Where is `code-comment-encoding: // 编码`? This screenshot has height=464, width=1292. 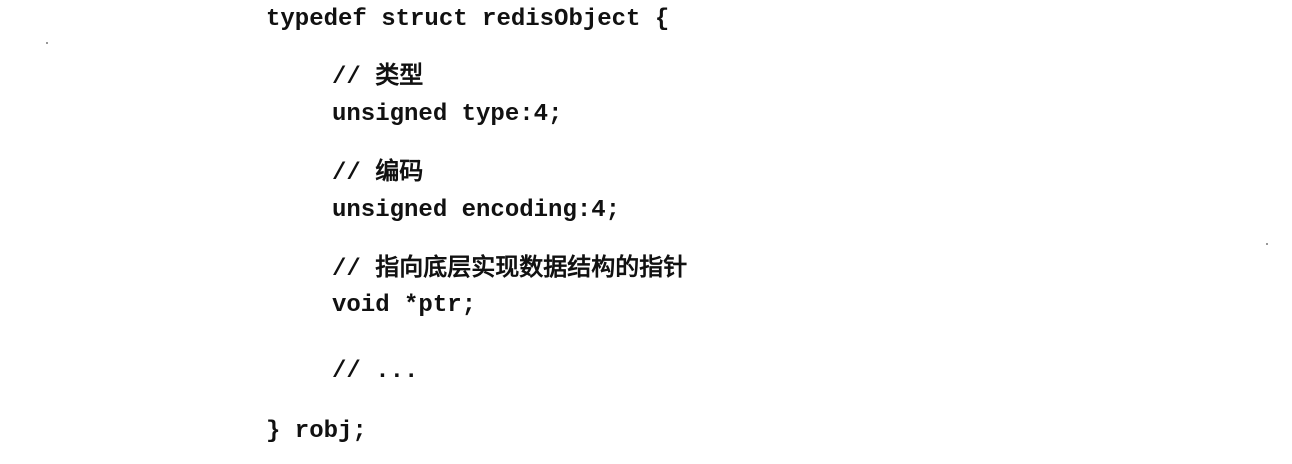 code-comment-encoding: // 编码 is located at coordinates (378, 173).